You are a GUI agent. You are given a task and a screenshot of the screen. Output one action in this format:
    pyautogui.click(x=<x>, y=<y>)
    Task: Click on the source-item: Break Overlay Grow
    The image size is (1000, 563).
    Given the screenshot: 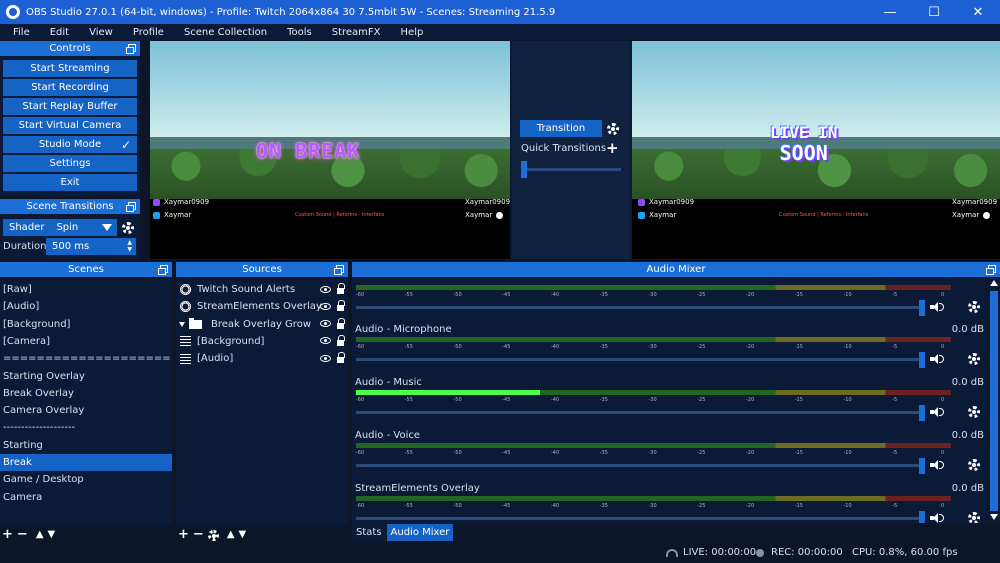 What is the action you would take?
    pyautogui.click(x=262, y=324)
    